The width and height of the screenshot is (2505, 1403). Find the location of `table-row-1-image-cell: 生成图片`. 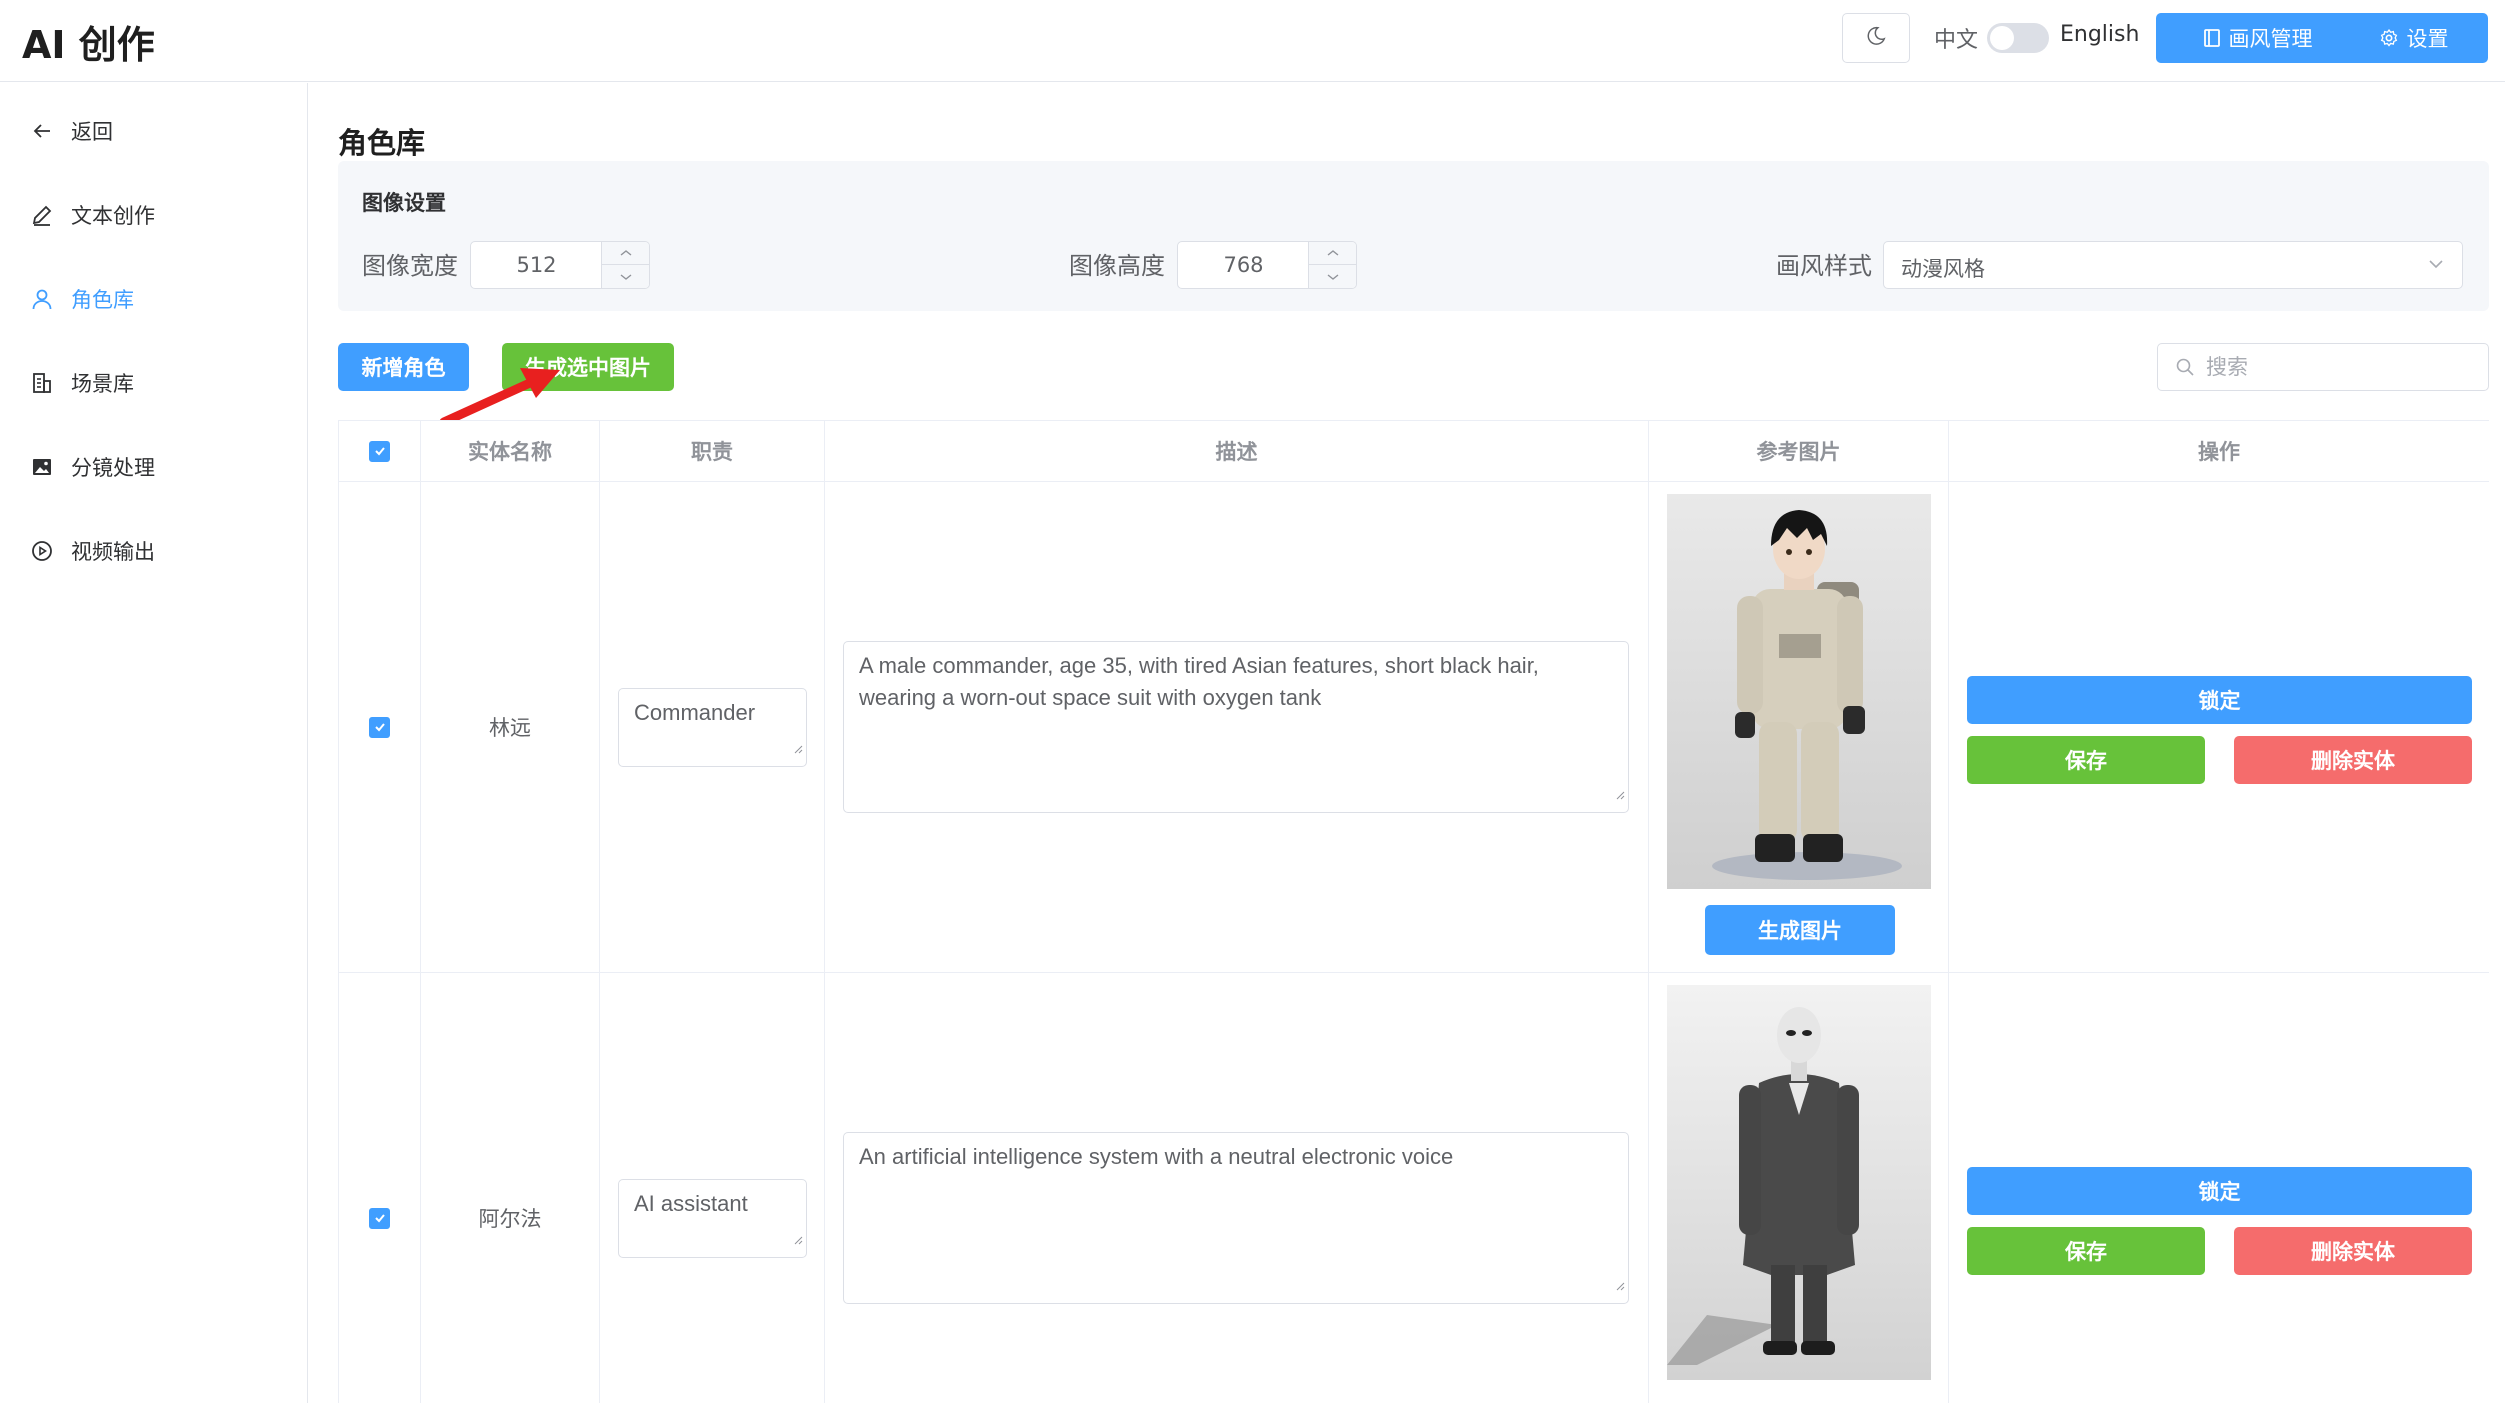

table-row-1-image-cell: 生成图片 is located at coordinates (1799, 727).